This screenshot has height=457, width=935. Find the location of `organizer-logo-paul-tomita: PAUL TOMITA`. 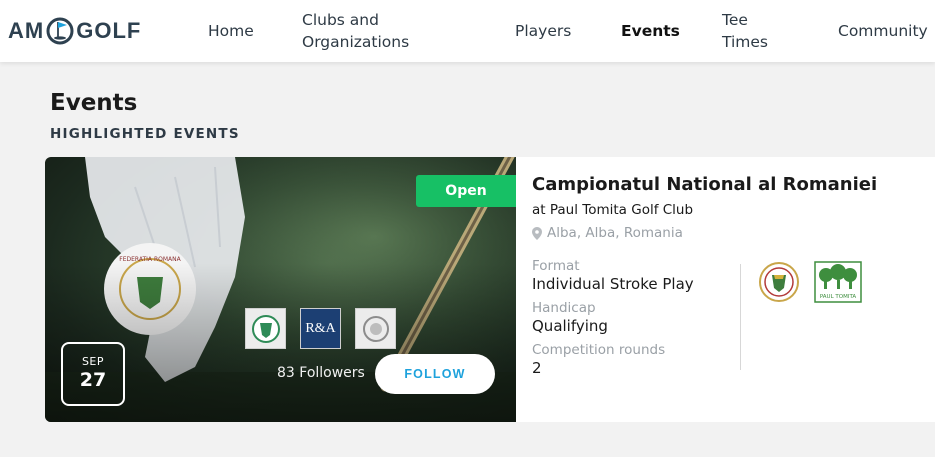

organizer-logo-paul-tomita: PAUL TOMITA is located at coordinates (838, 282).